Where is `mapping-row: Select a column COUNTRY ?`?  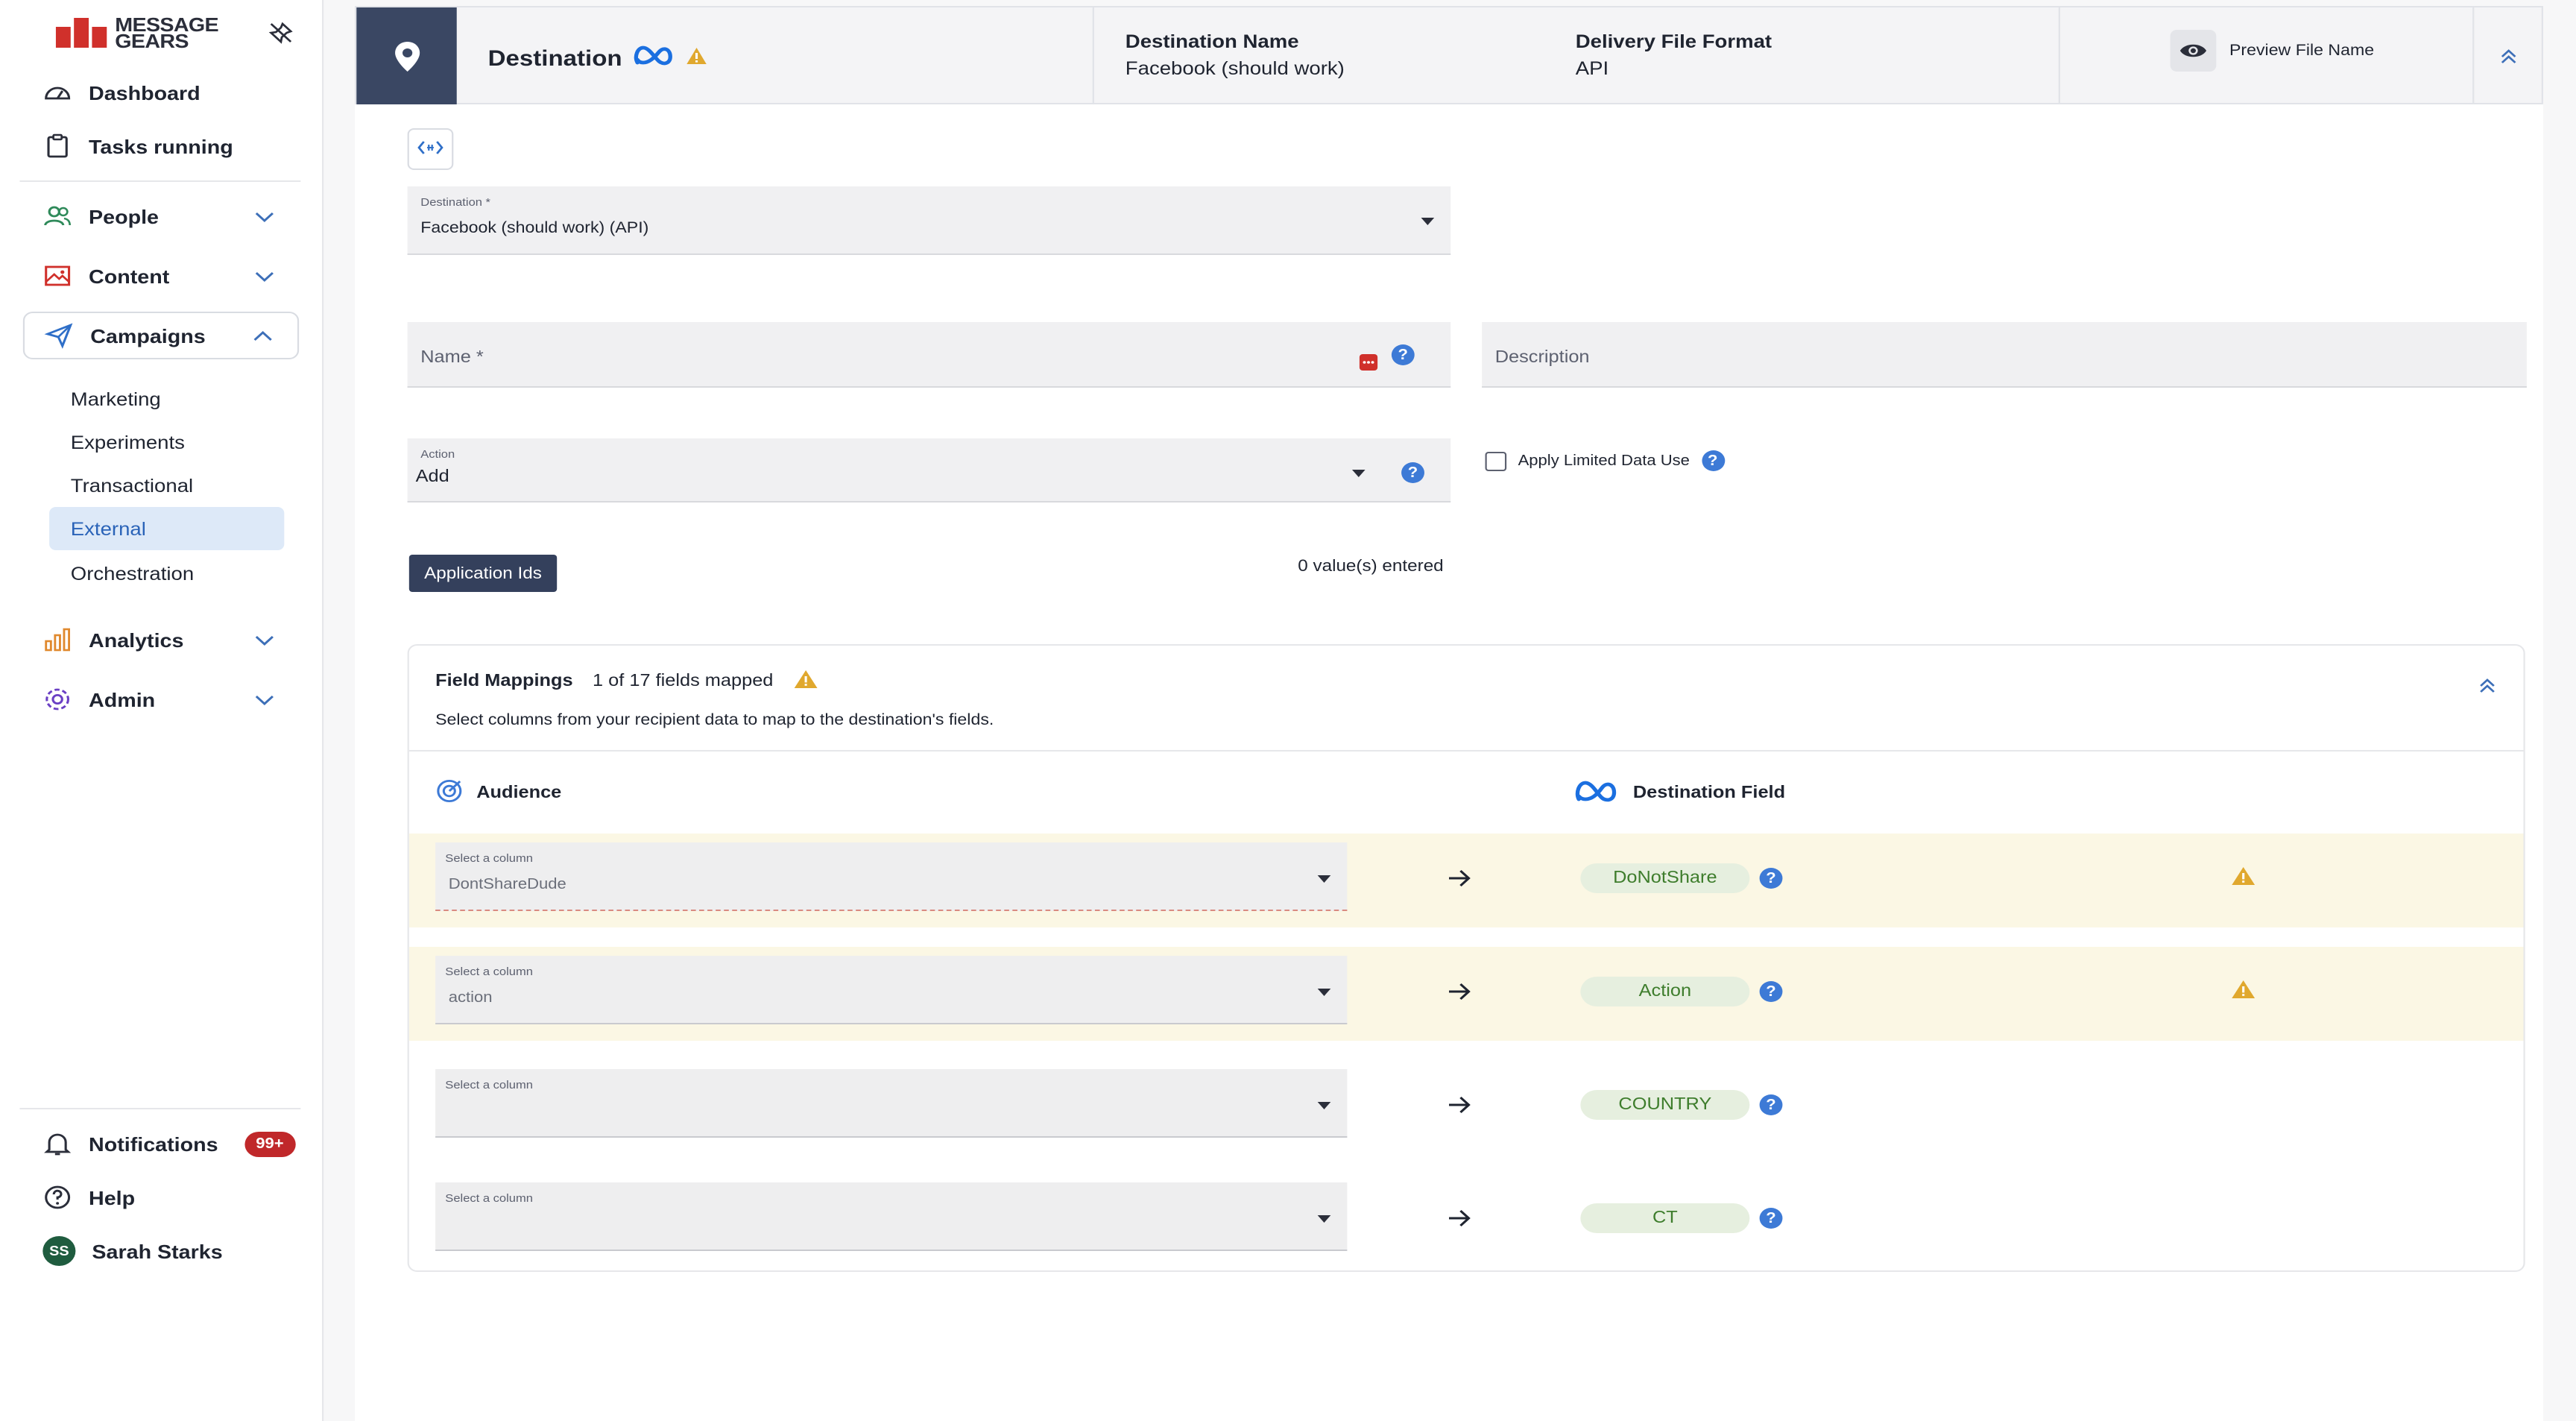
mapping-row: Select a column COUNTRY ? is located at coordinates (1466, 1107).